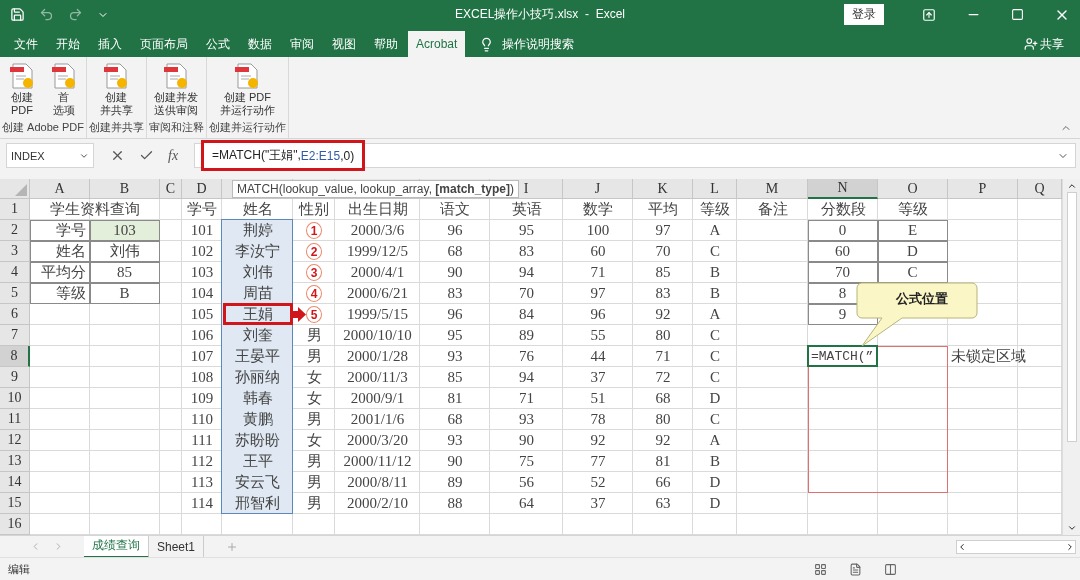 This screenshot has width=1080, height=580. Describe the element at coordinates (68, 44) in the screenshot. I see `ribbon-tab: 开始` at that location.